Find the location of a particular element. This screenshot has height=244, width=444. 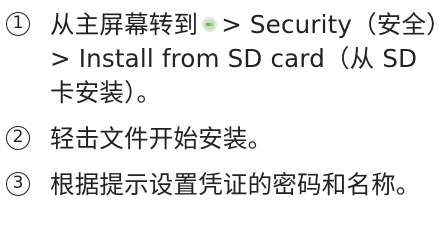

step-number-1: 1 is located at coordinates (18, 24).